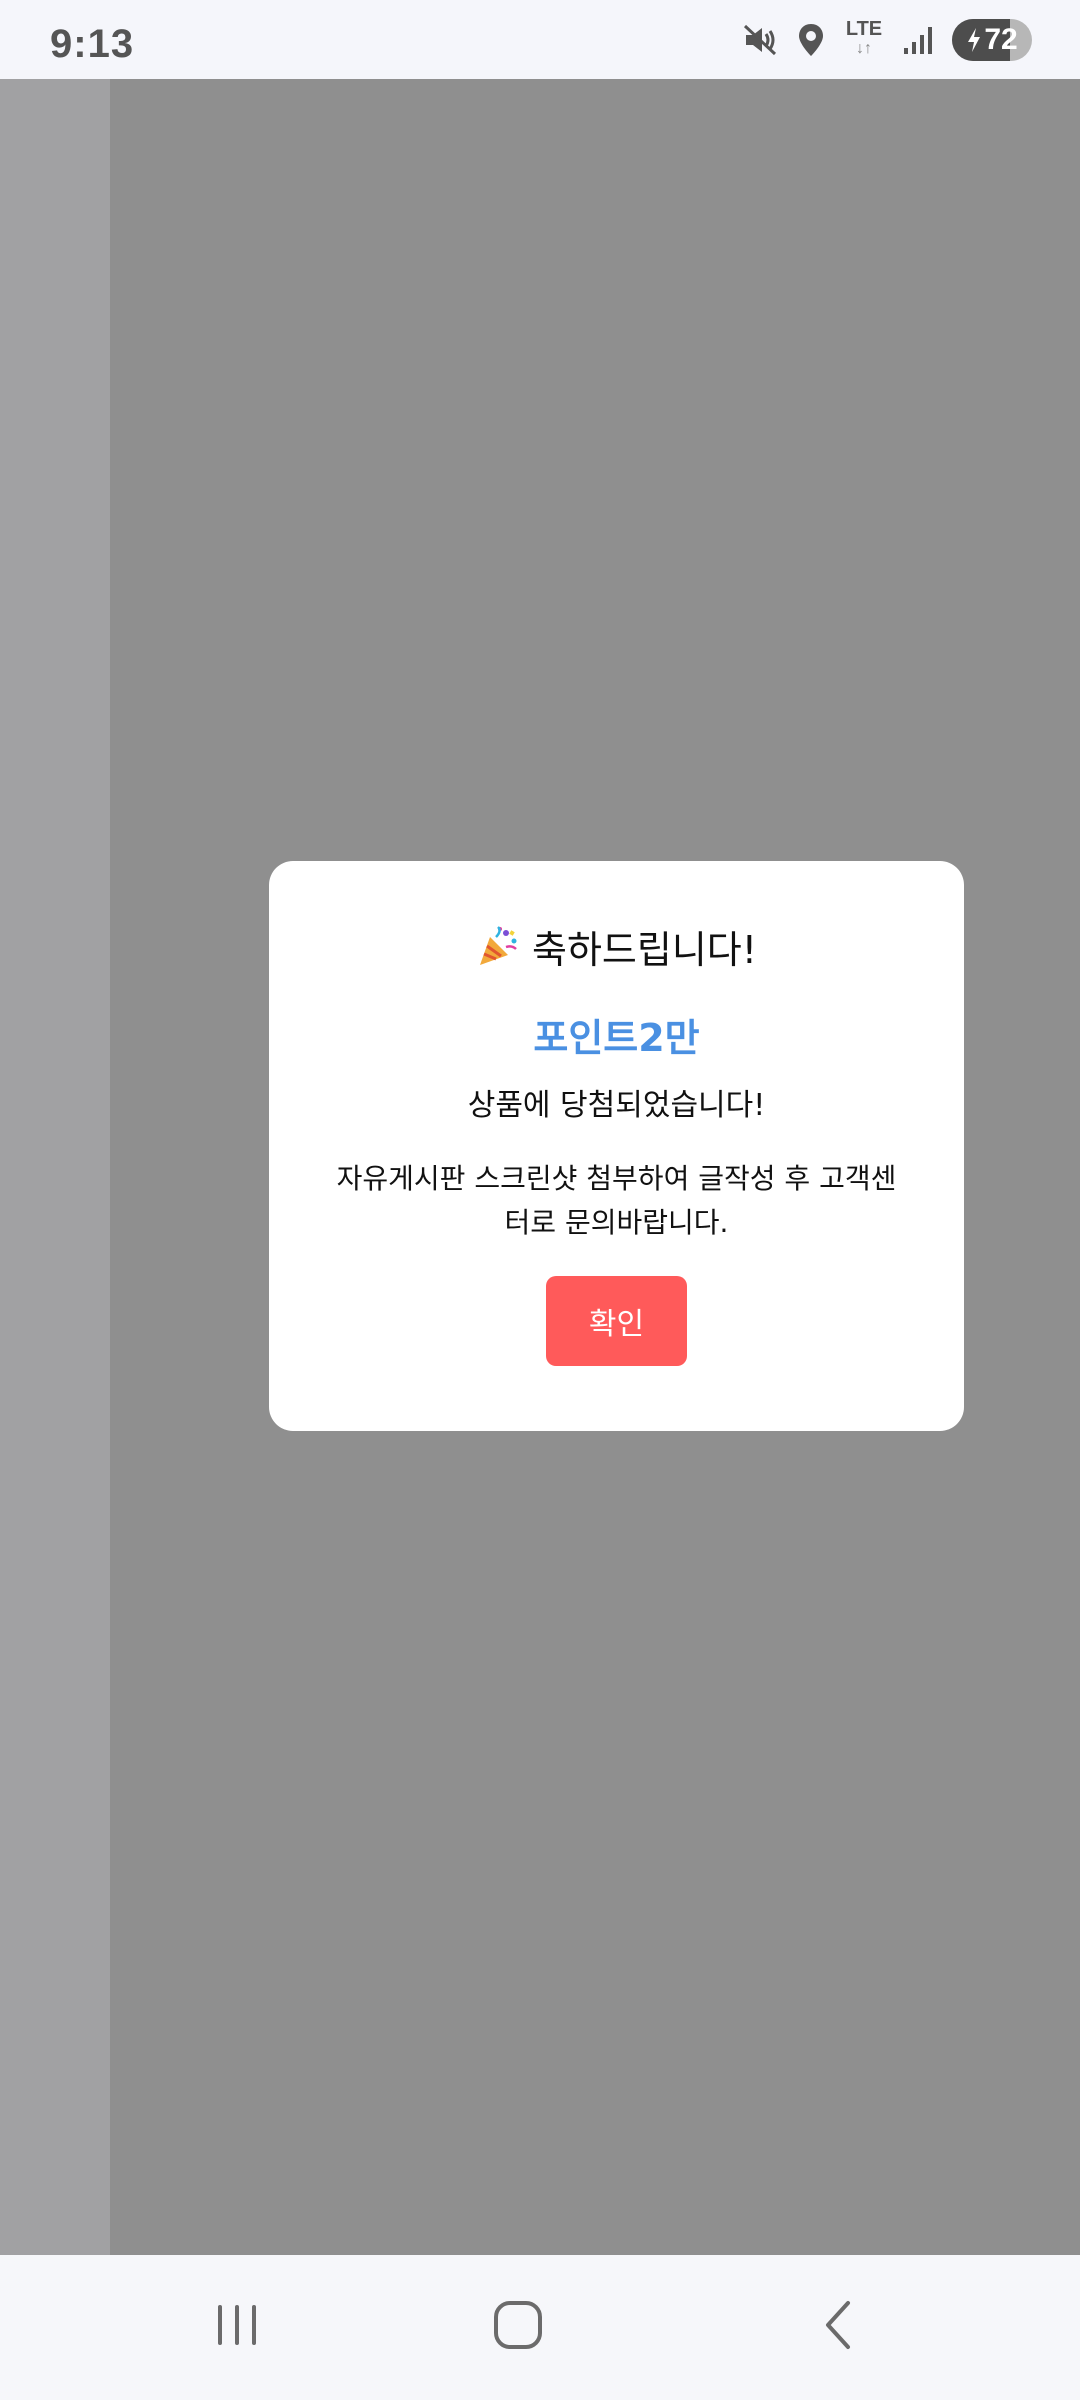  What do you see at coordinates (55, 1167) in the screenshot?
I see `side-panel-edge` at bounding box center [55, 1167].